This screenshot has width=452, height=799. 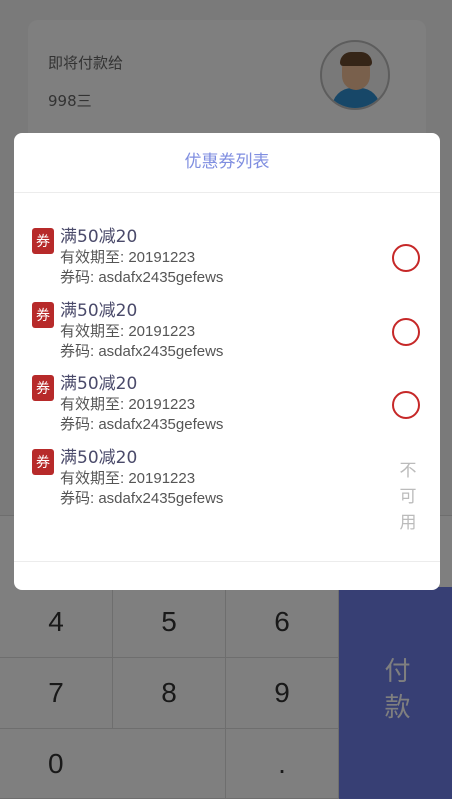 What do you see at coordinates (227, 575) in the screenshot?
I see `modal-footer` at bounding box center [227, 575].